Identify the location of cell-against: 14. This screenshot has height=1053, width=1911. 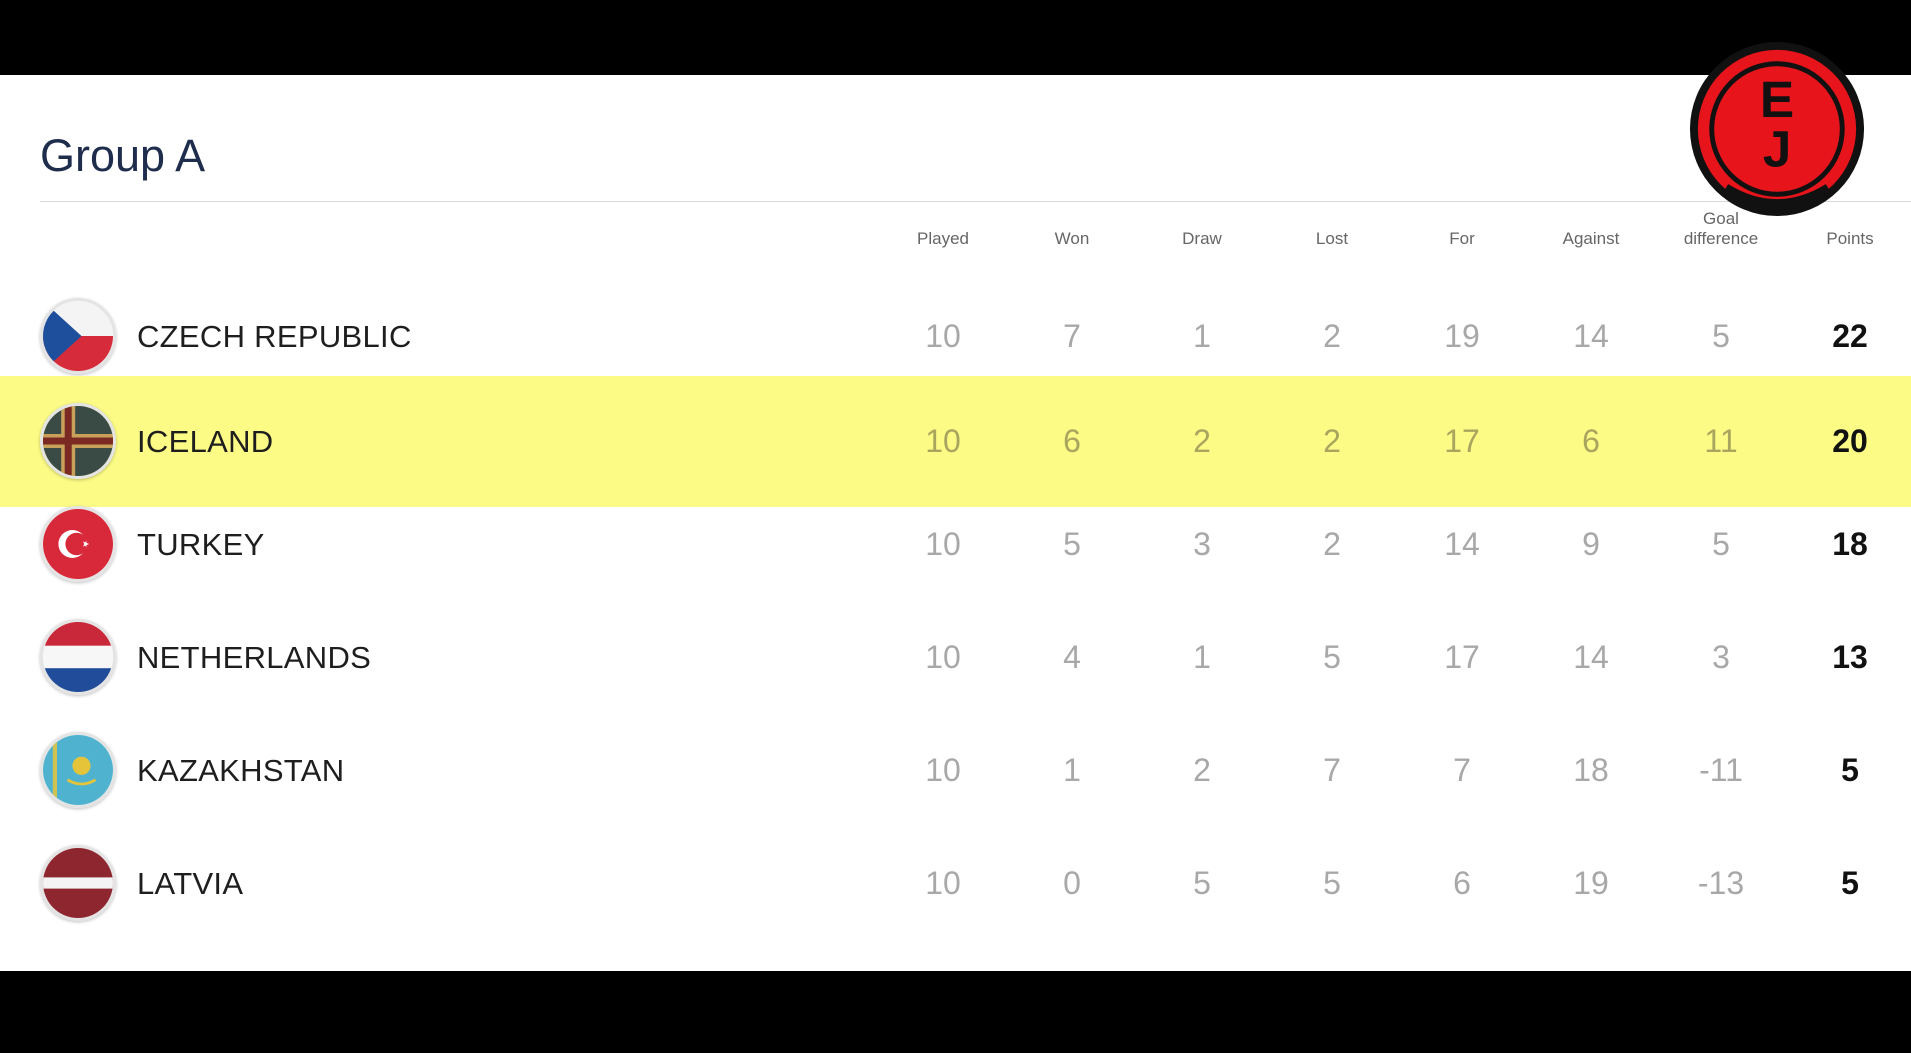
(1591, 657).